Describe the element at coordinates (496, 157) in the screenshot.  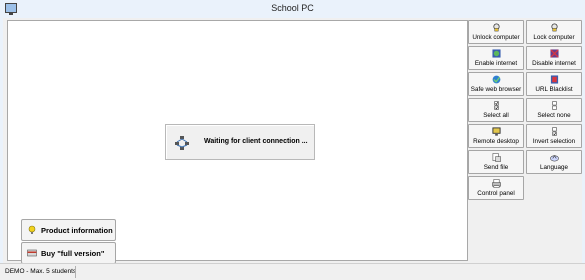
I see `send-file-icon` at that location.